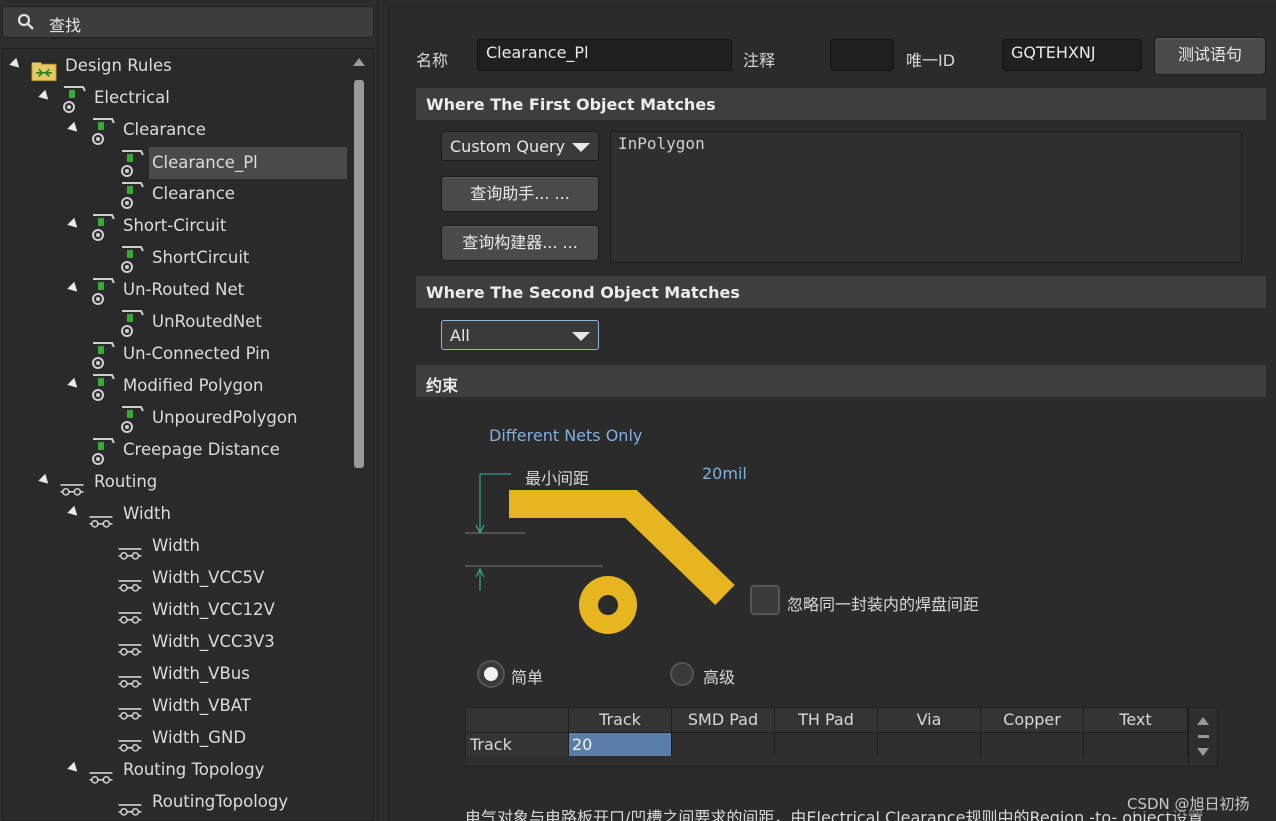 Image resolution: width=1276 pixels, height=821 pixels. I want to click on tree-item-label: Width, so click(147, 513).